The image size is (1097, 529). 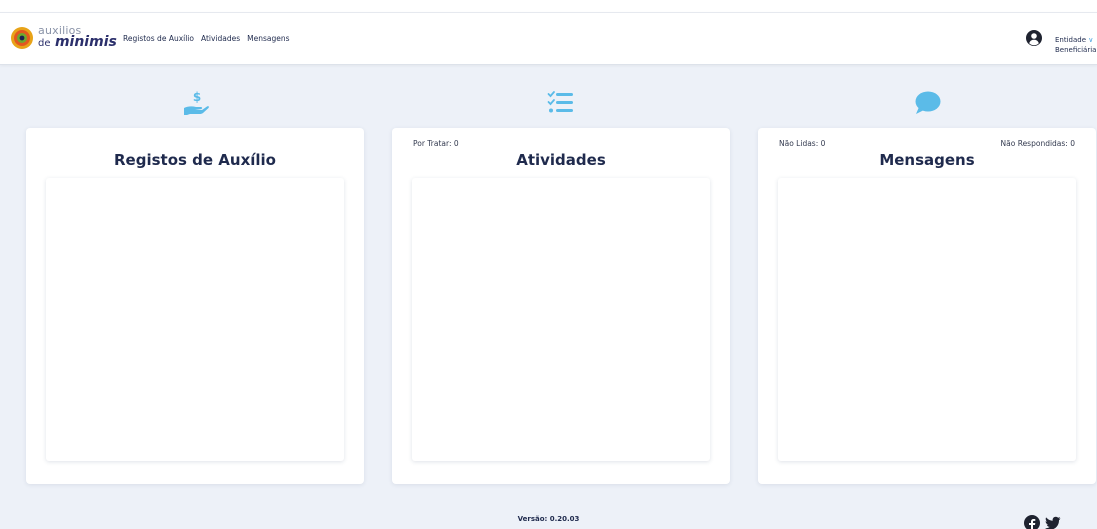 What do you see at coordinates (268, 38) in the screenshot?
I see `nav-mensagens: Mensagens` at bounding box center [268, 38].